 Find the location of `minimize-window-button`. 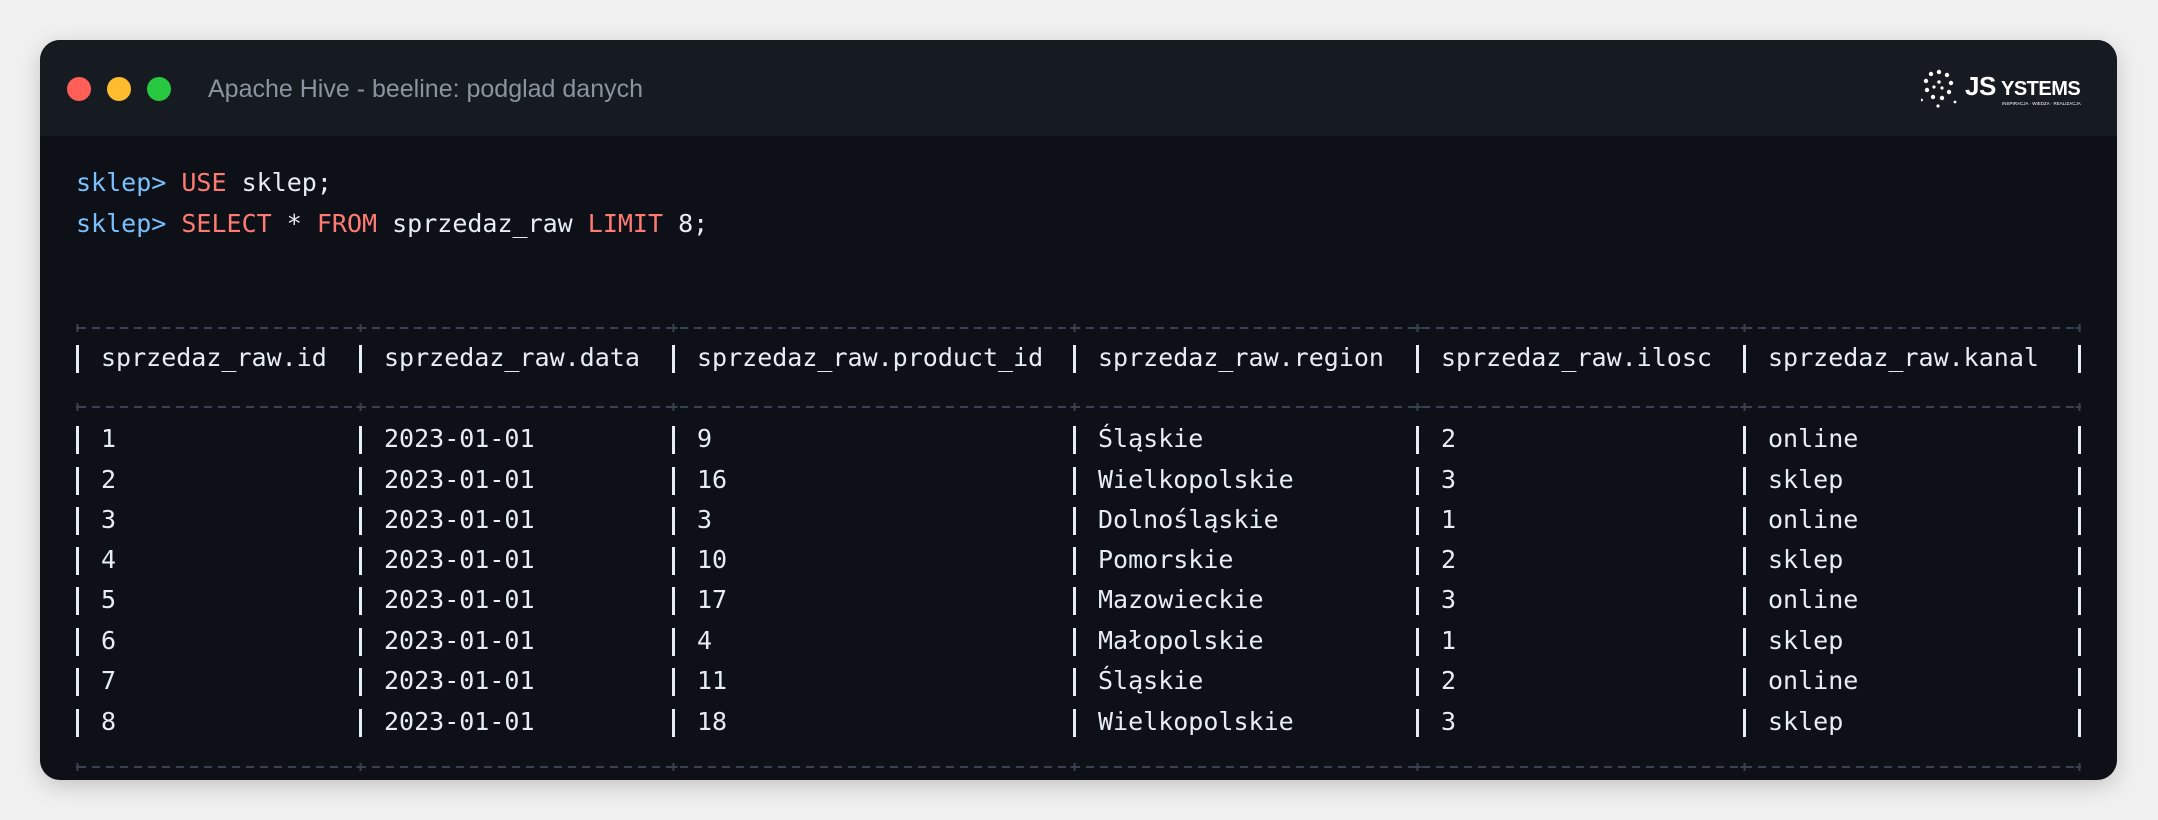

minimize-window-button is located at coordinates (119, 89).